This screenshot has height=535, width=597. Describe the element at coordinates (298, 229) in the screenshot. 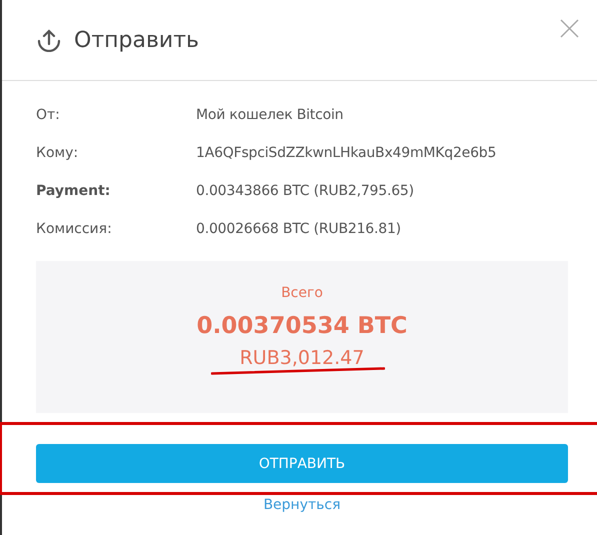

I see `field-value: 0.00026668 BTC (RUB216.81)` at that location.